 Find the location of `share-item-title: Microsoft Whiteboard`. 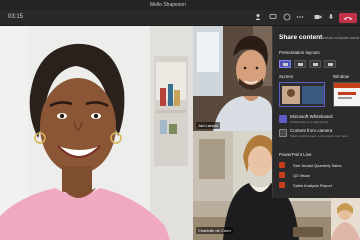

share-item-title: Microsoft Whiteboard is located at coordinates (311, 116).